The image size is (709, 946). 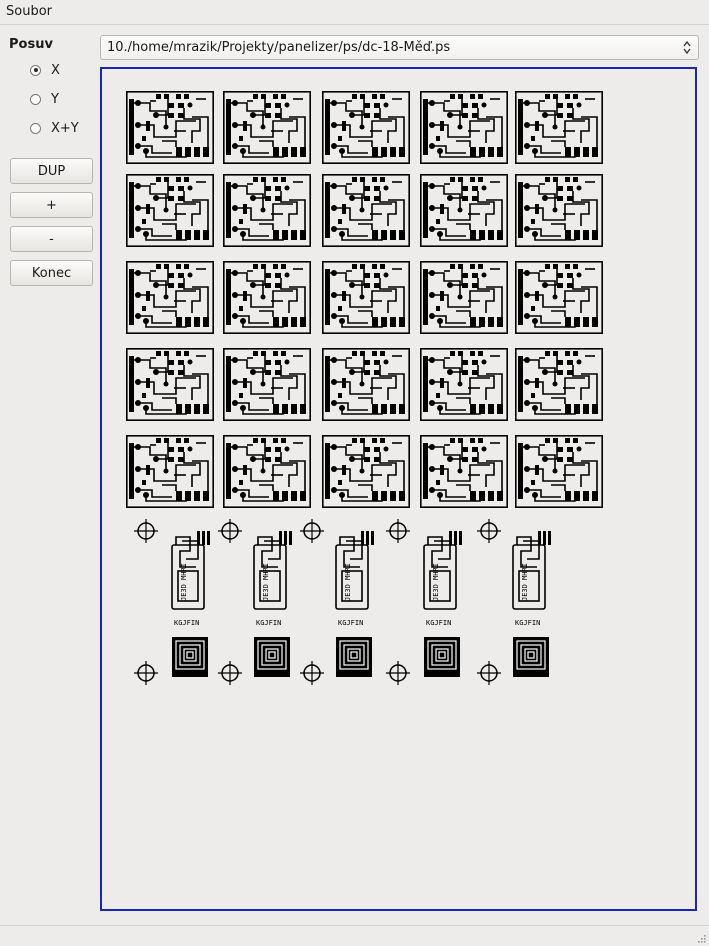 I want to click on radio-y-label: Y, so click(x=55, y=99).